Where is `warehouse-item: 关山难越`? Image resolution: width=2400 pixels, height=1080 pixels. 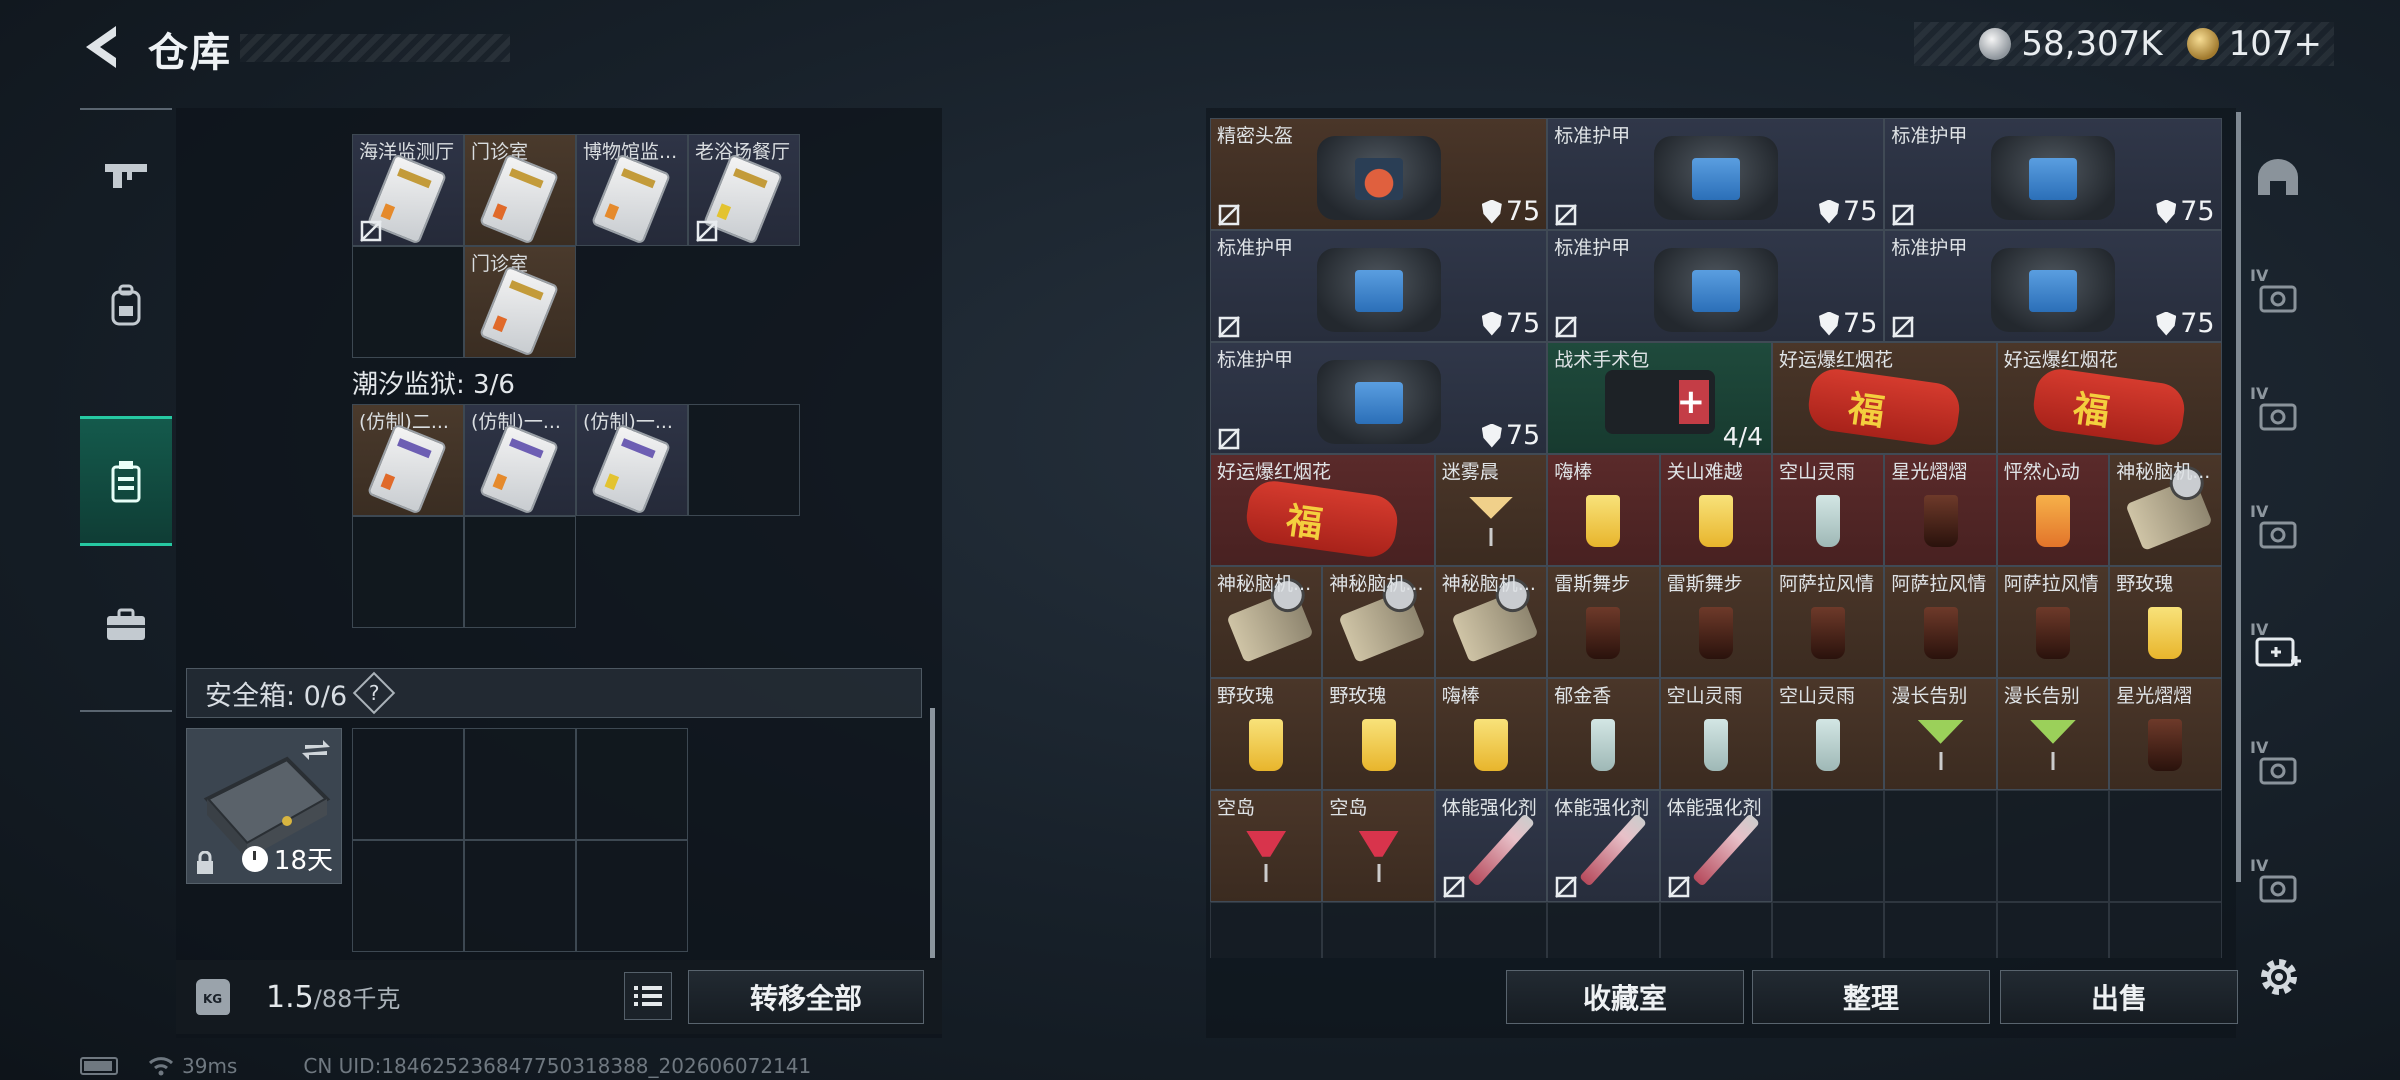
warehouse-item: 关山难越 is located at coordinates (1715, 510).